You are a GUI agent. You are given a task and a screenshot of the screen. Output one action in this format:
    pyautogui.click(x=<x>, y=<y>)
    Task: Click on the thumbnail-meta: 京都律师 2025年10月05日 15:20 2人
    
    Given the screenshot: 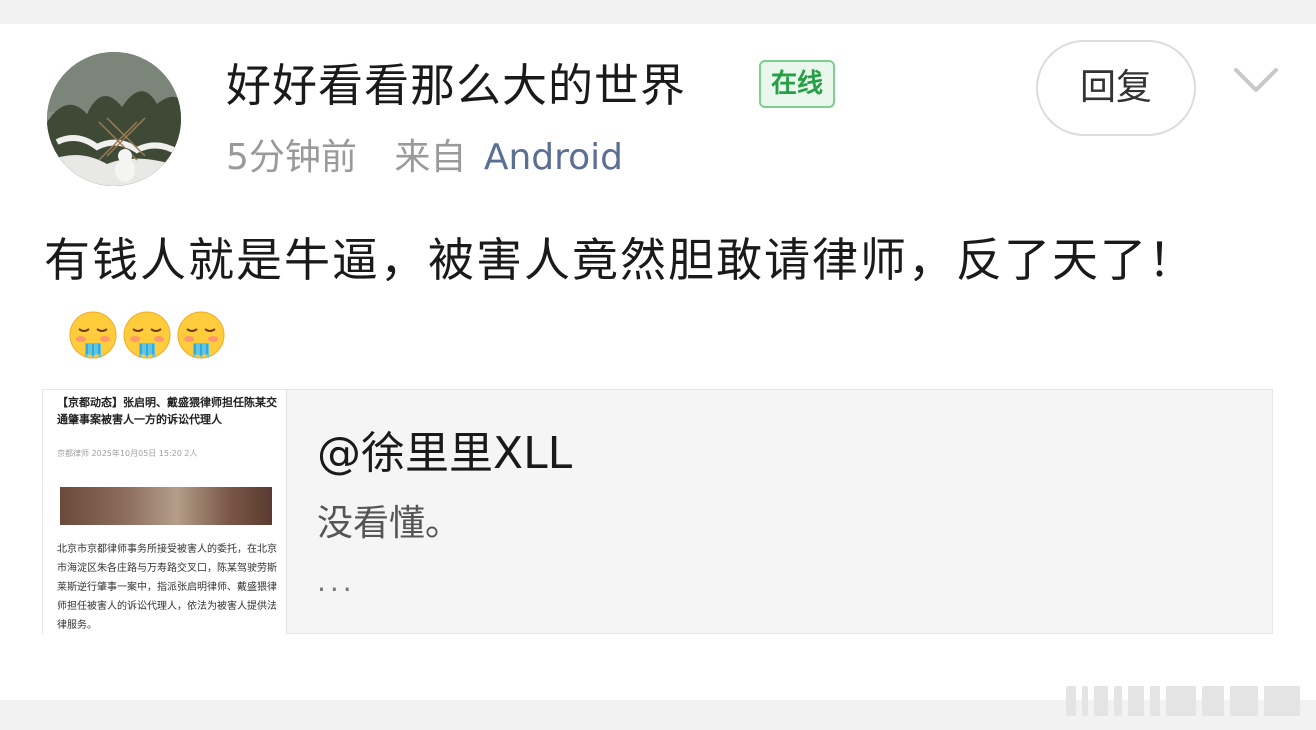 What is the action you would take?
    pyautogui.click(x=127, y=453)
    